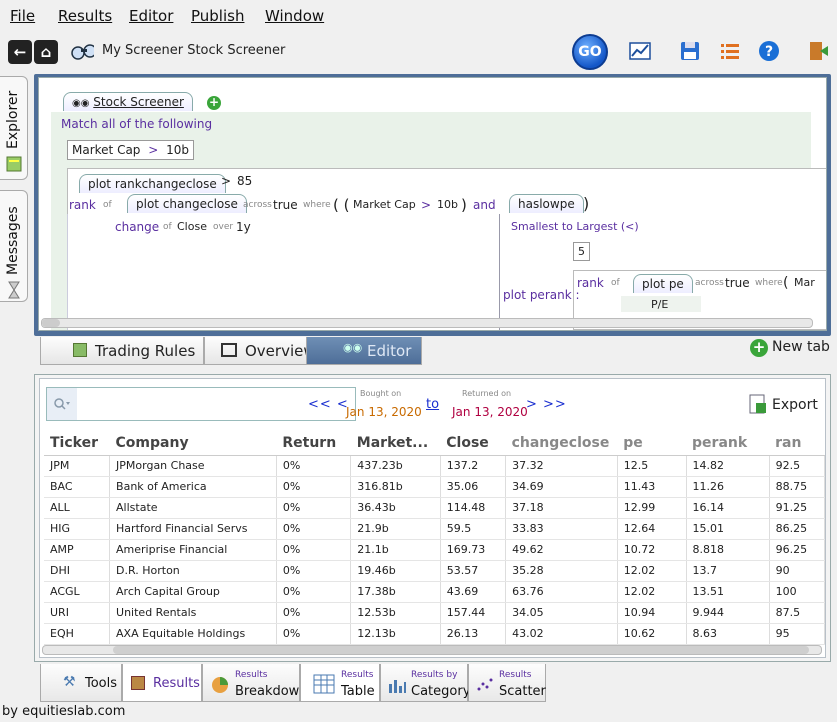  I want to click on trading-rules-icon, so click(80, 350).